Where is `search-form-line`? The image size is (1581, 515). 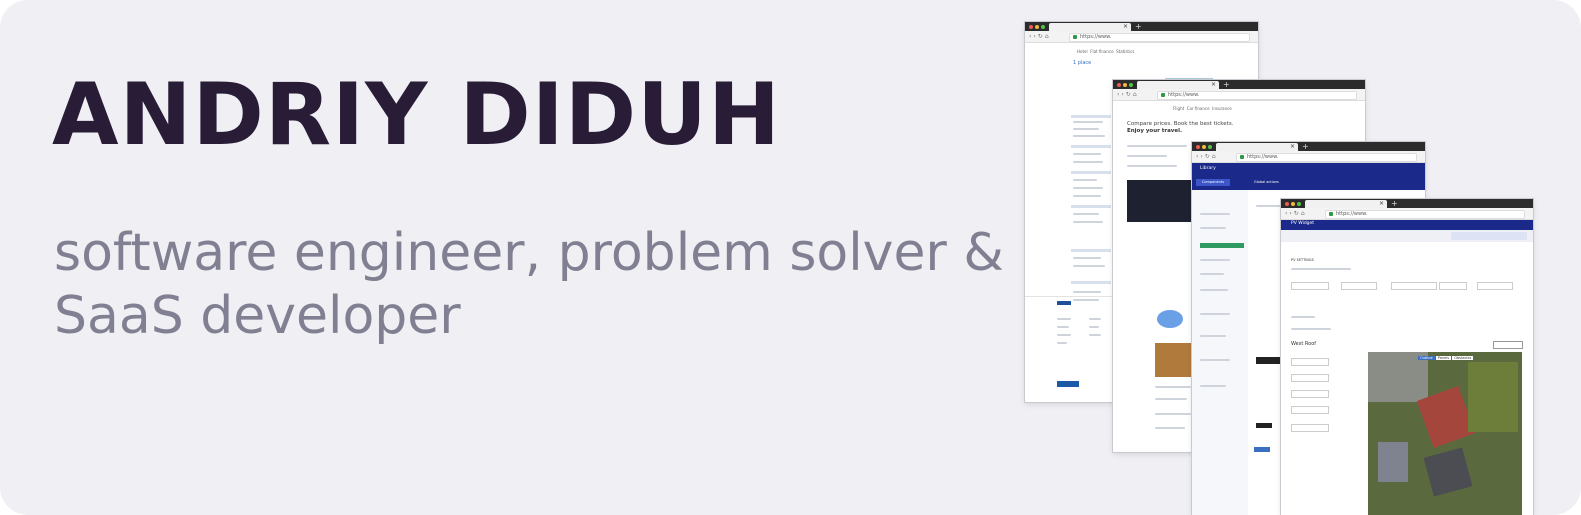
search-form-line is located at coordinates (1147, 156).